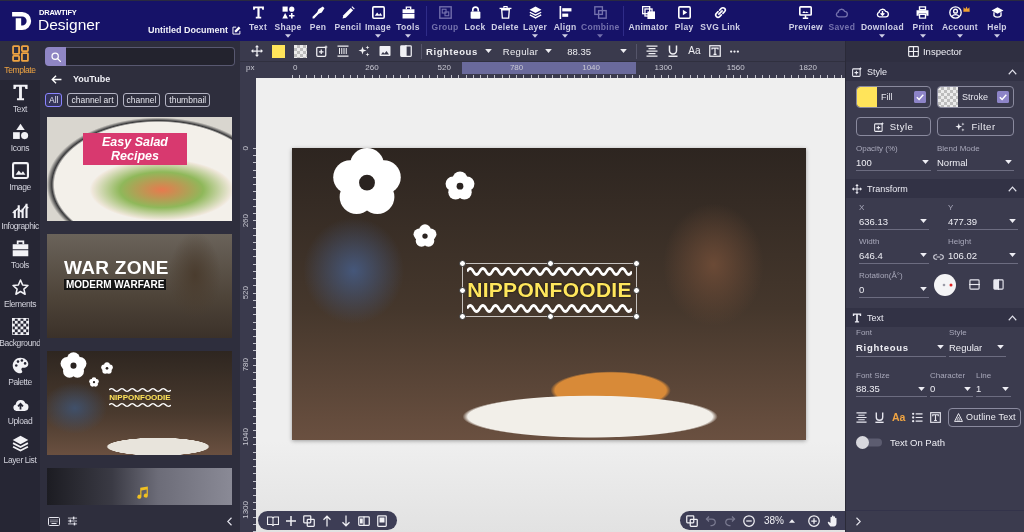 The height and width of the screenshot is (532, 1024). Describe the element at coordinates (278, 51) in the screenshot. I see `color-swatch-icon` at that location.